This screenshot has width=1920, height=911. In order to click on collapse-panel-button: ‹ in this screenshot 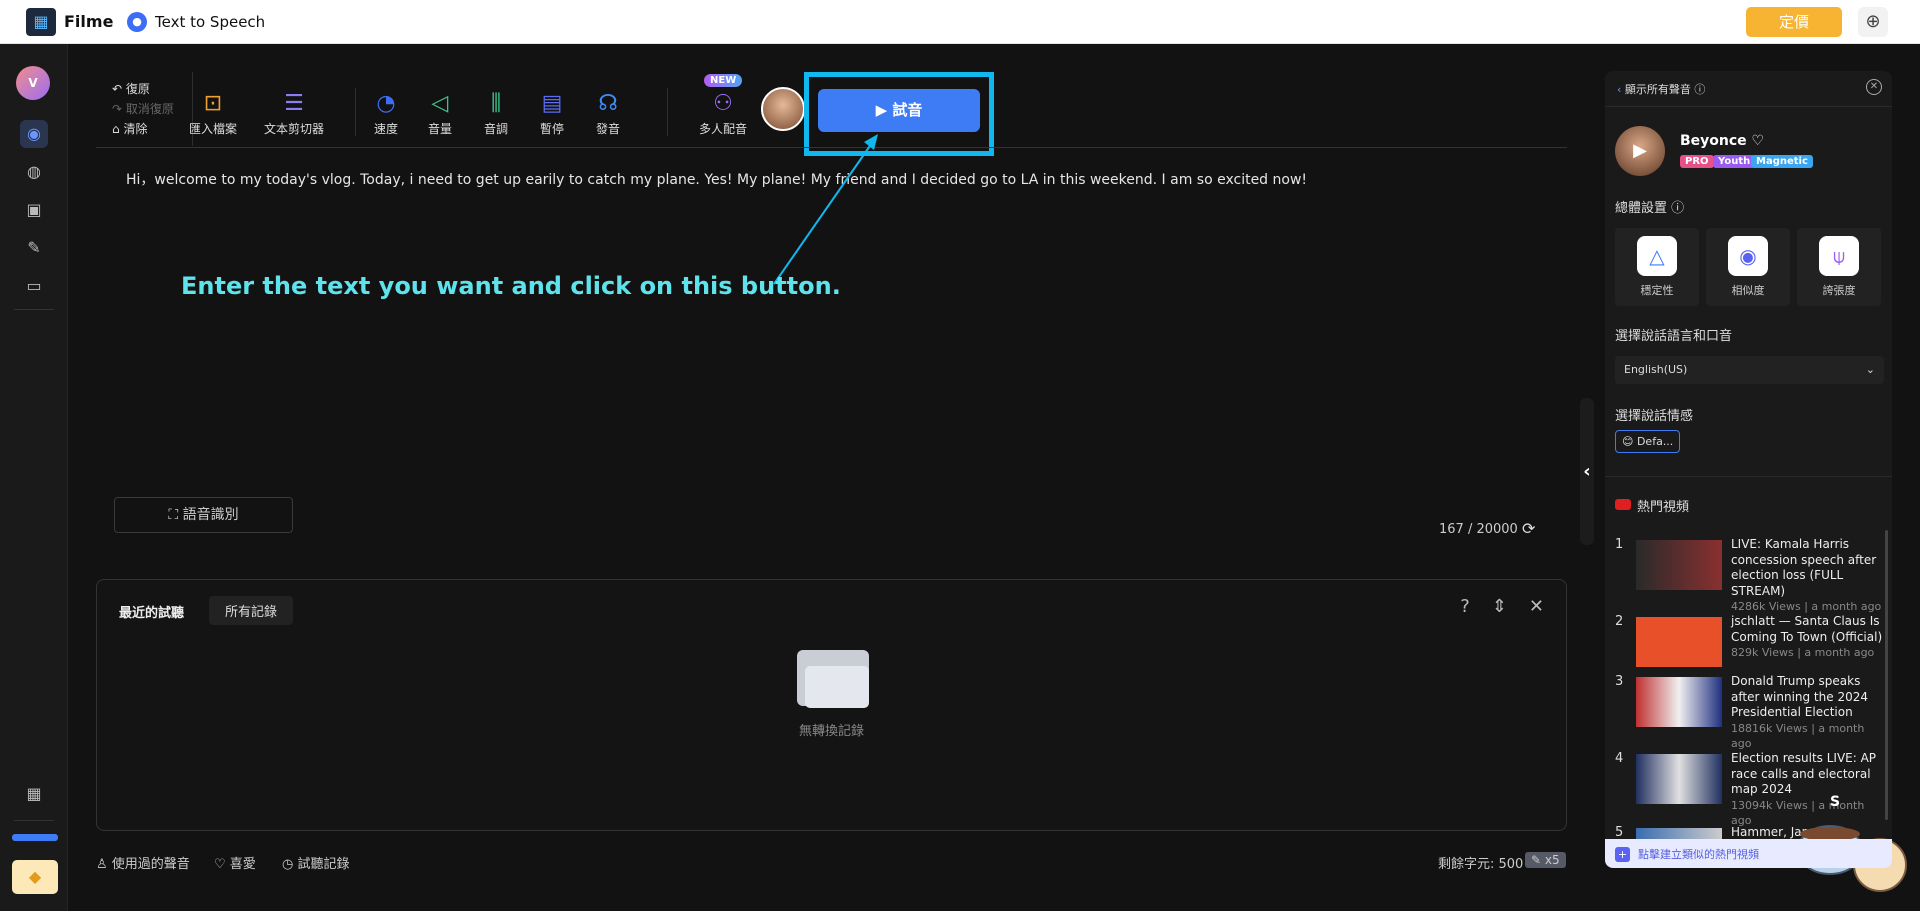, I will do `click(1587, 471)`.